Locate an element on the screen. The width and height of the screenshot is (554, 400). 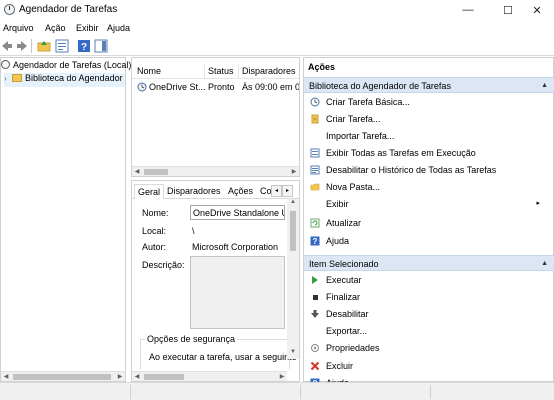
action-label: Executar is located at coordinates (344, 280).